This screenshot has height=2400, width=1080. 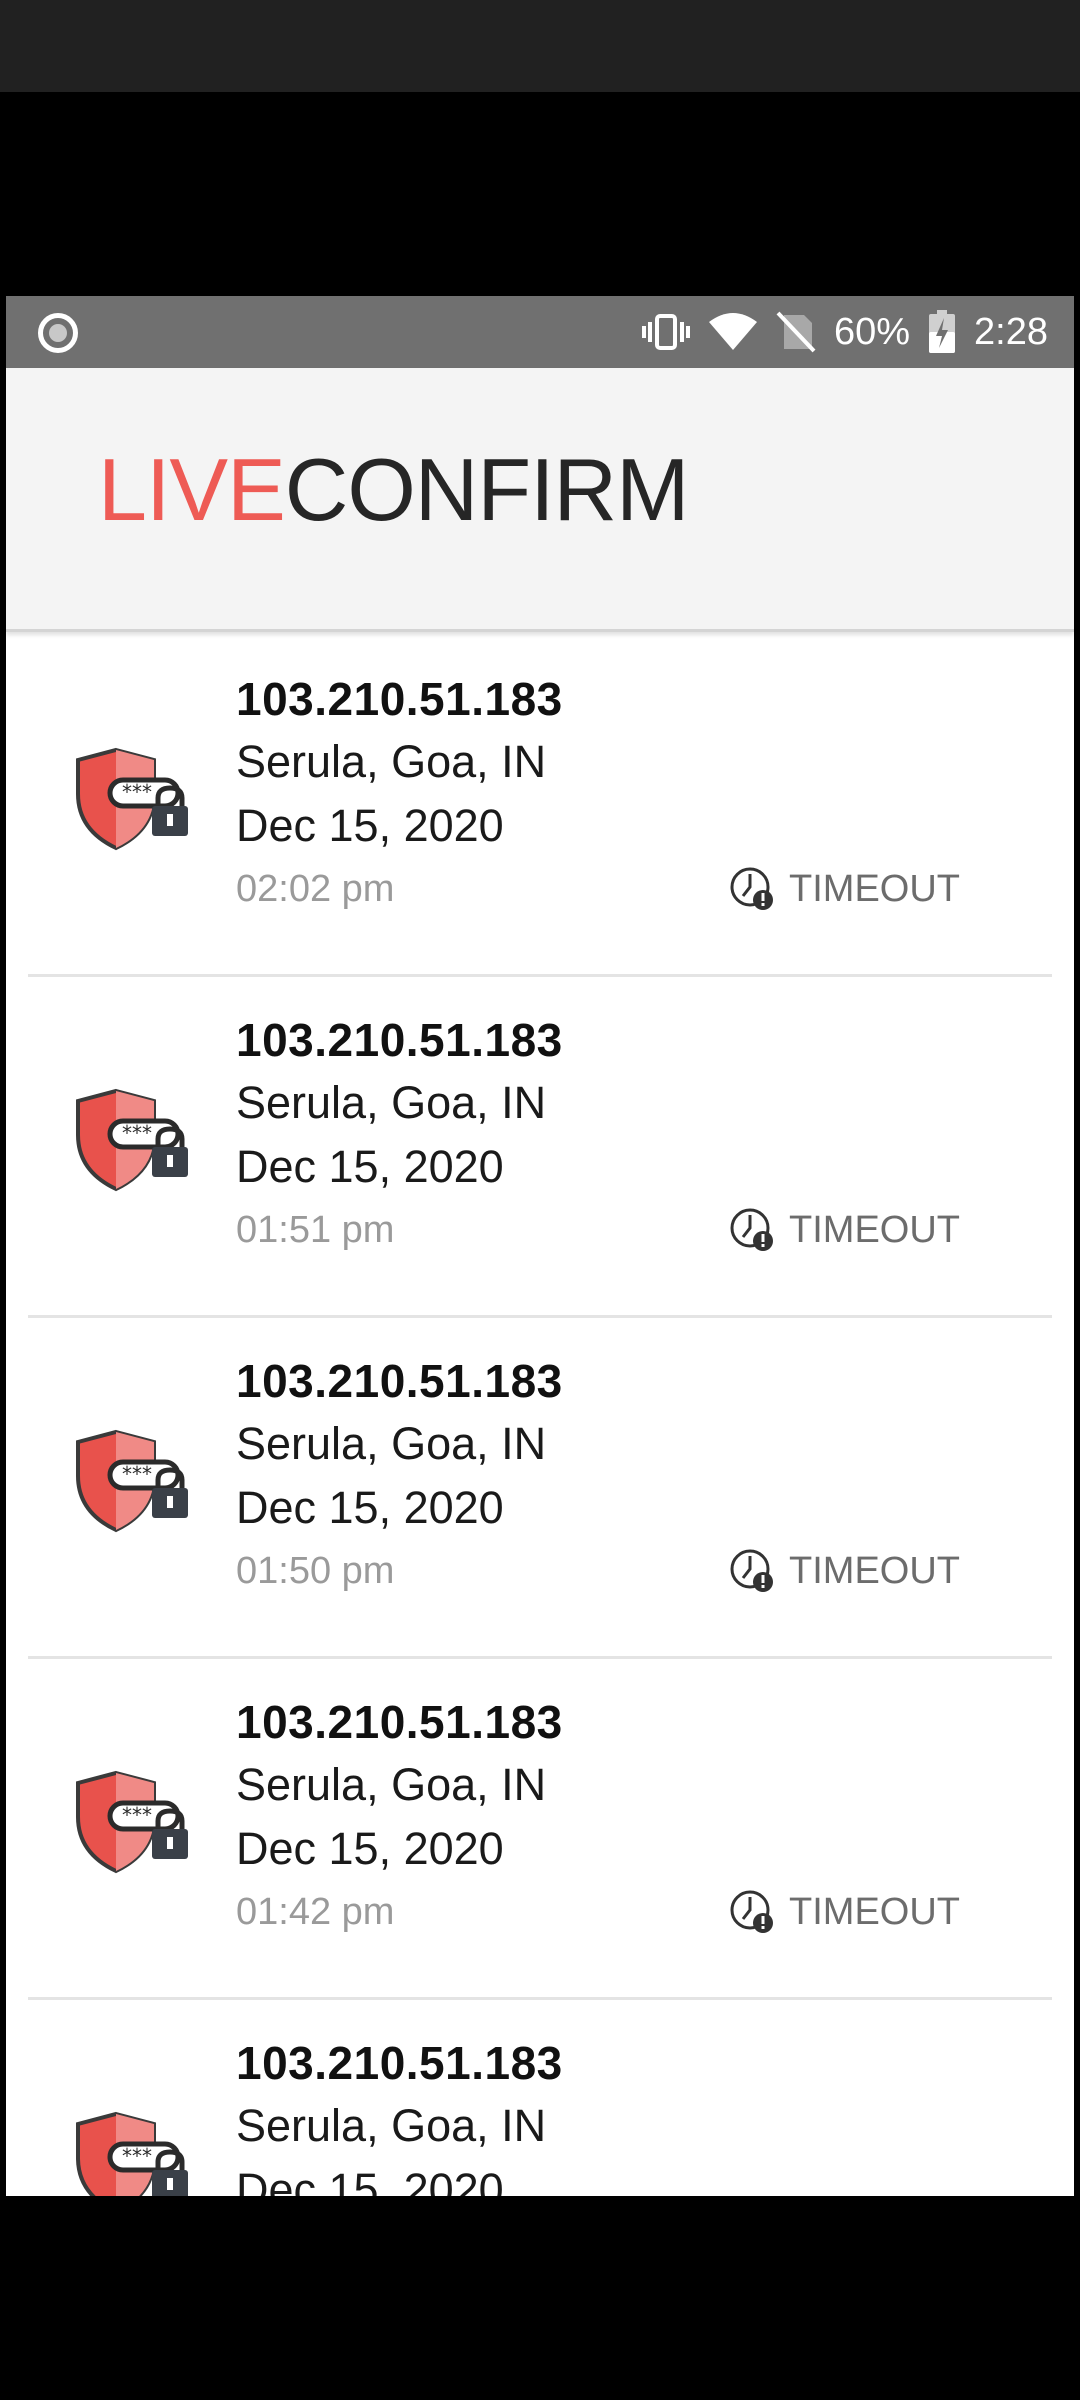 What do you see at coordinates (1011, 331) in the screenshot?
I see `clock: 2:28` at bounding box center [1011, 331].